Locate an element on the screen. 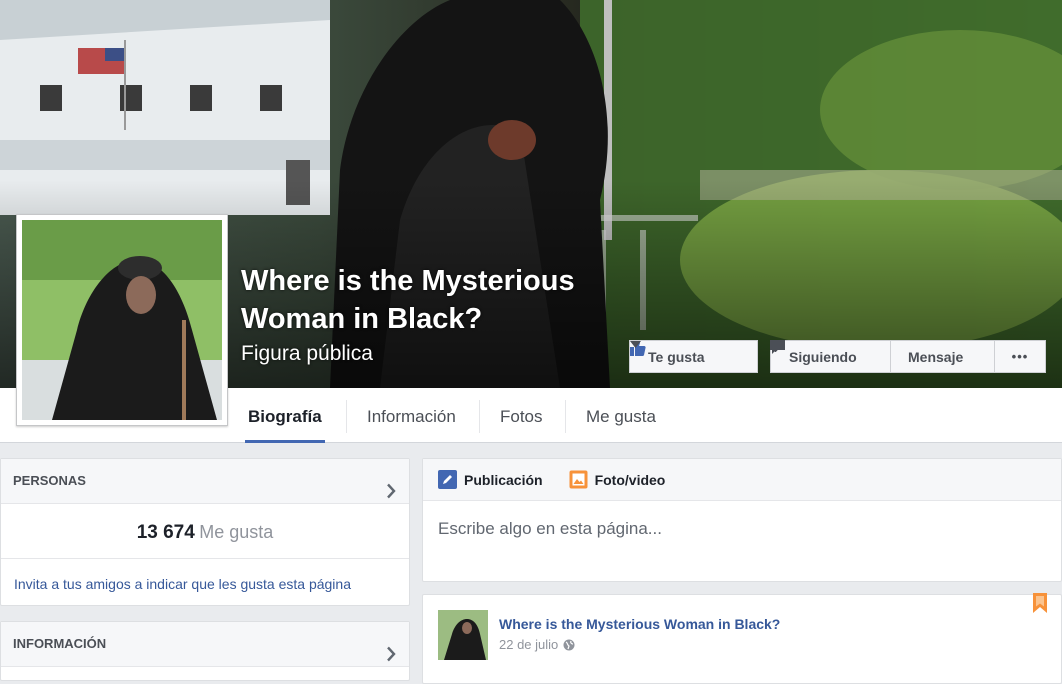 Image resolution: width=1062 pixels, height=684 pixels. globe-icon is located at coordinates (569, 645).